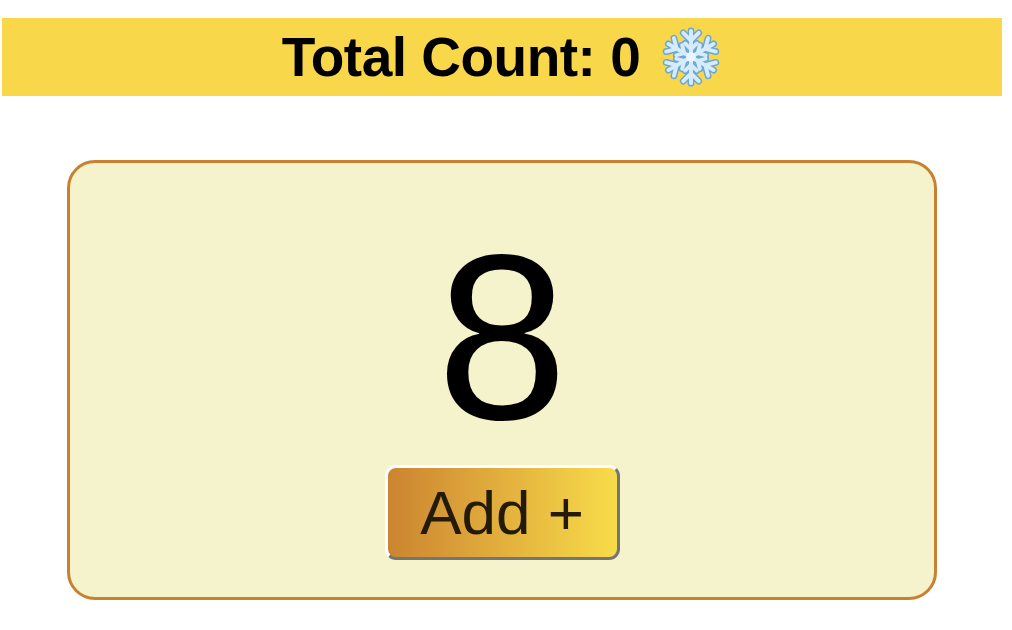 The image size is (1012, 630). I want to click on total-count-title: Total Count: 0, so click(461, 57).